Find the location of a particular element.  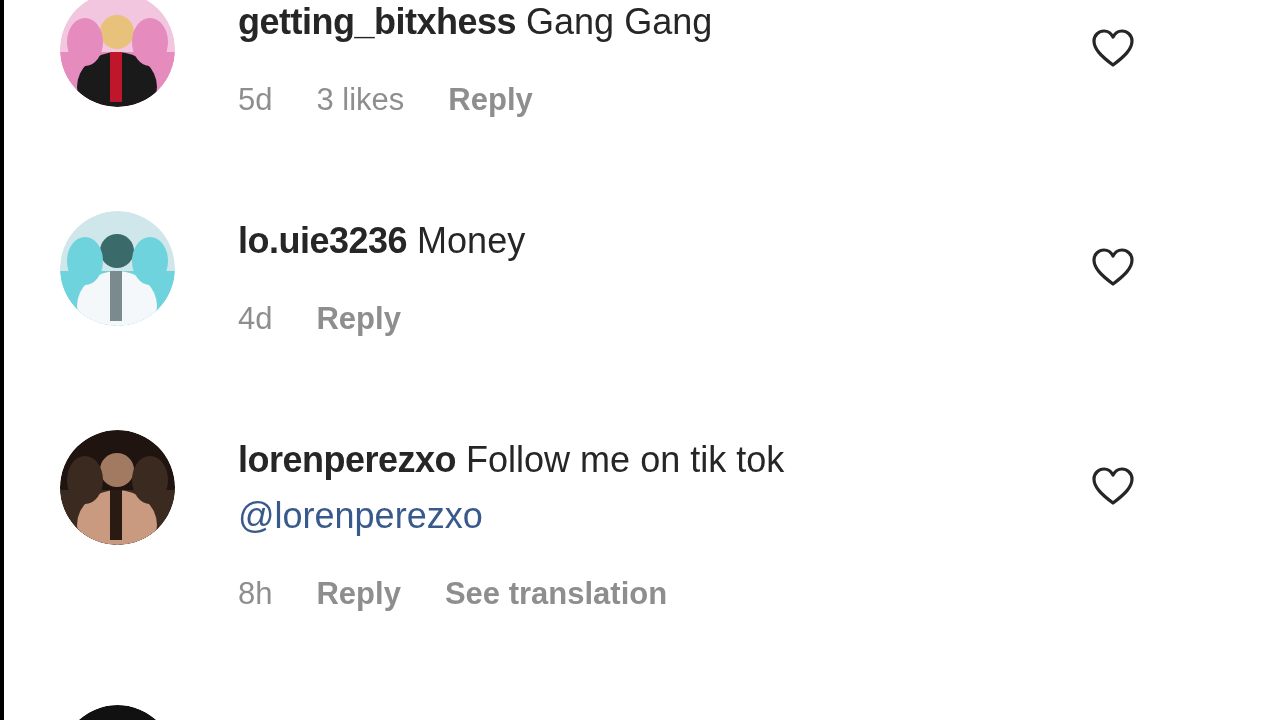

username: getting_bitxhess is located at coordinates (377, 21).